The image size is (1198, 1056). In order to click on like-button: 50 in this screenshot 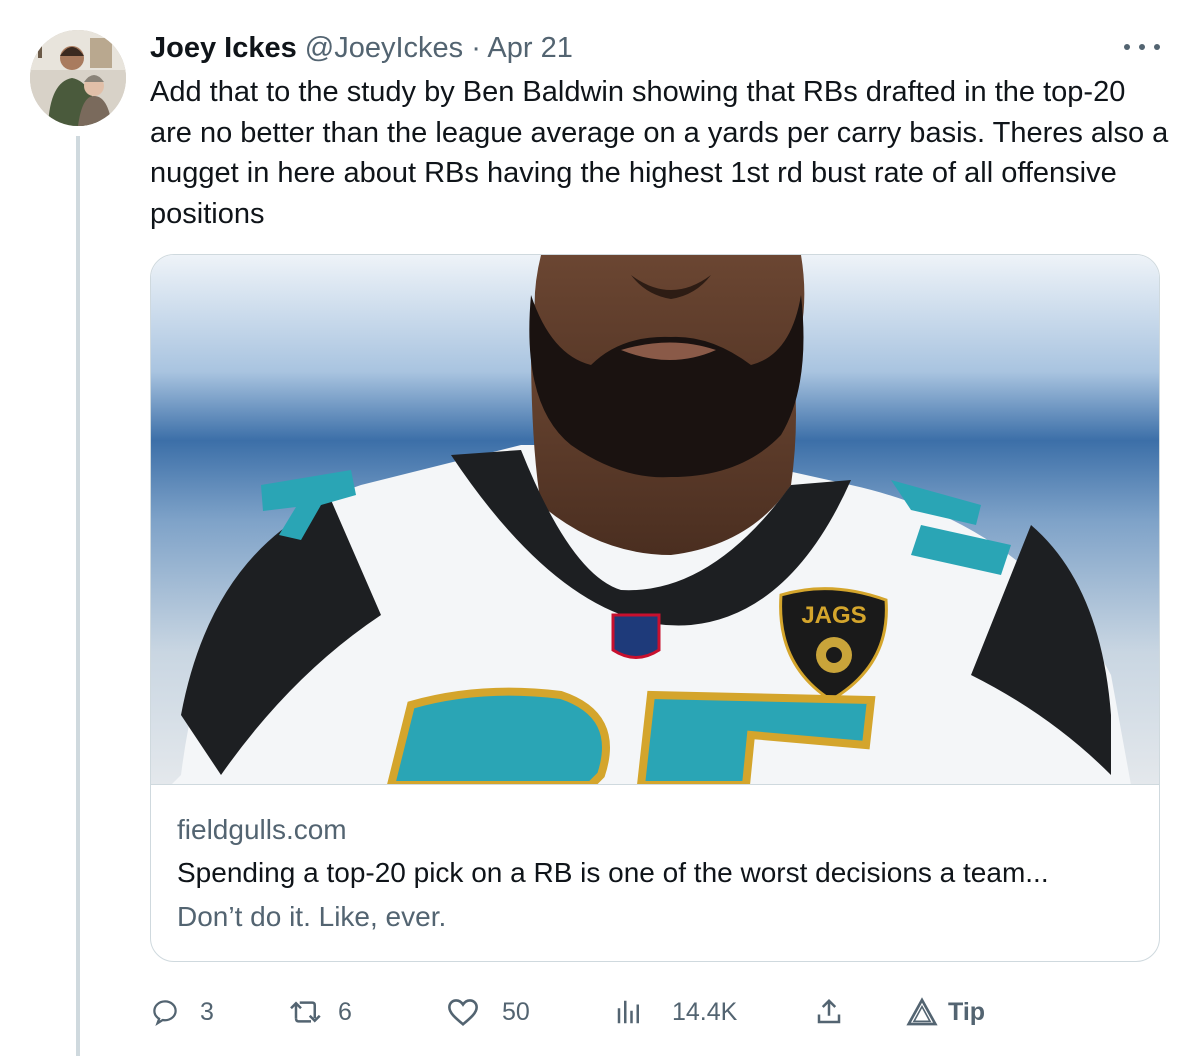, I will do `click(488, 1012)`.